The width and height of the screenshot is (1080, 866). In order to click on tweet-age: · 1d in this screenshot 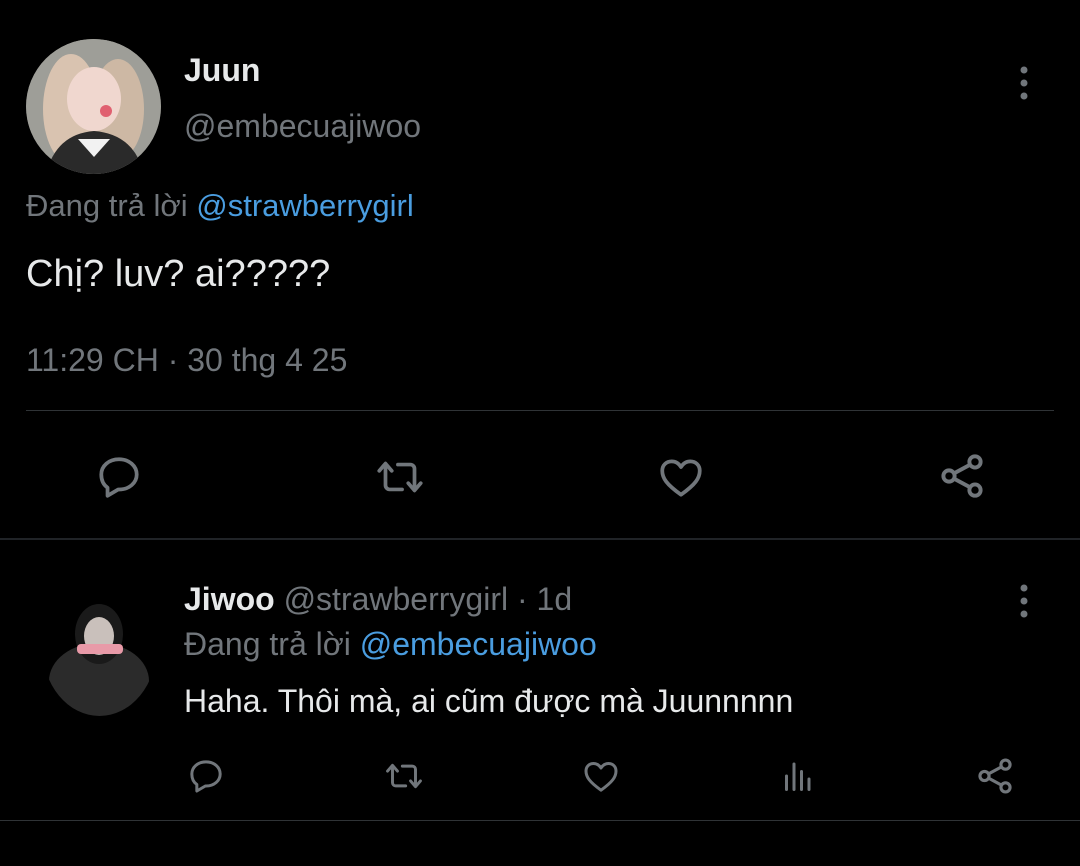, I will do `click(544, 599)`.